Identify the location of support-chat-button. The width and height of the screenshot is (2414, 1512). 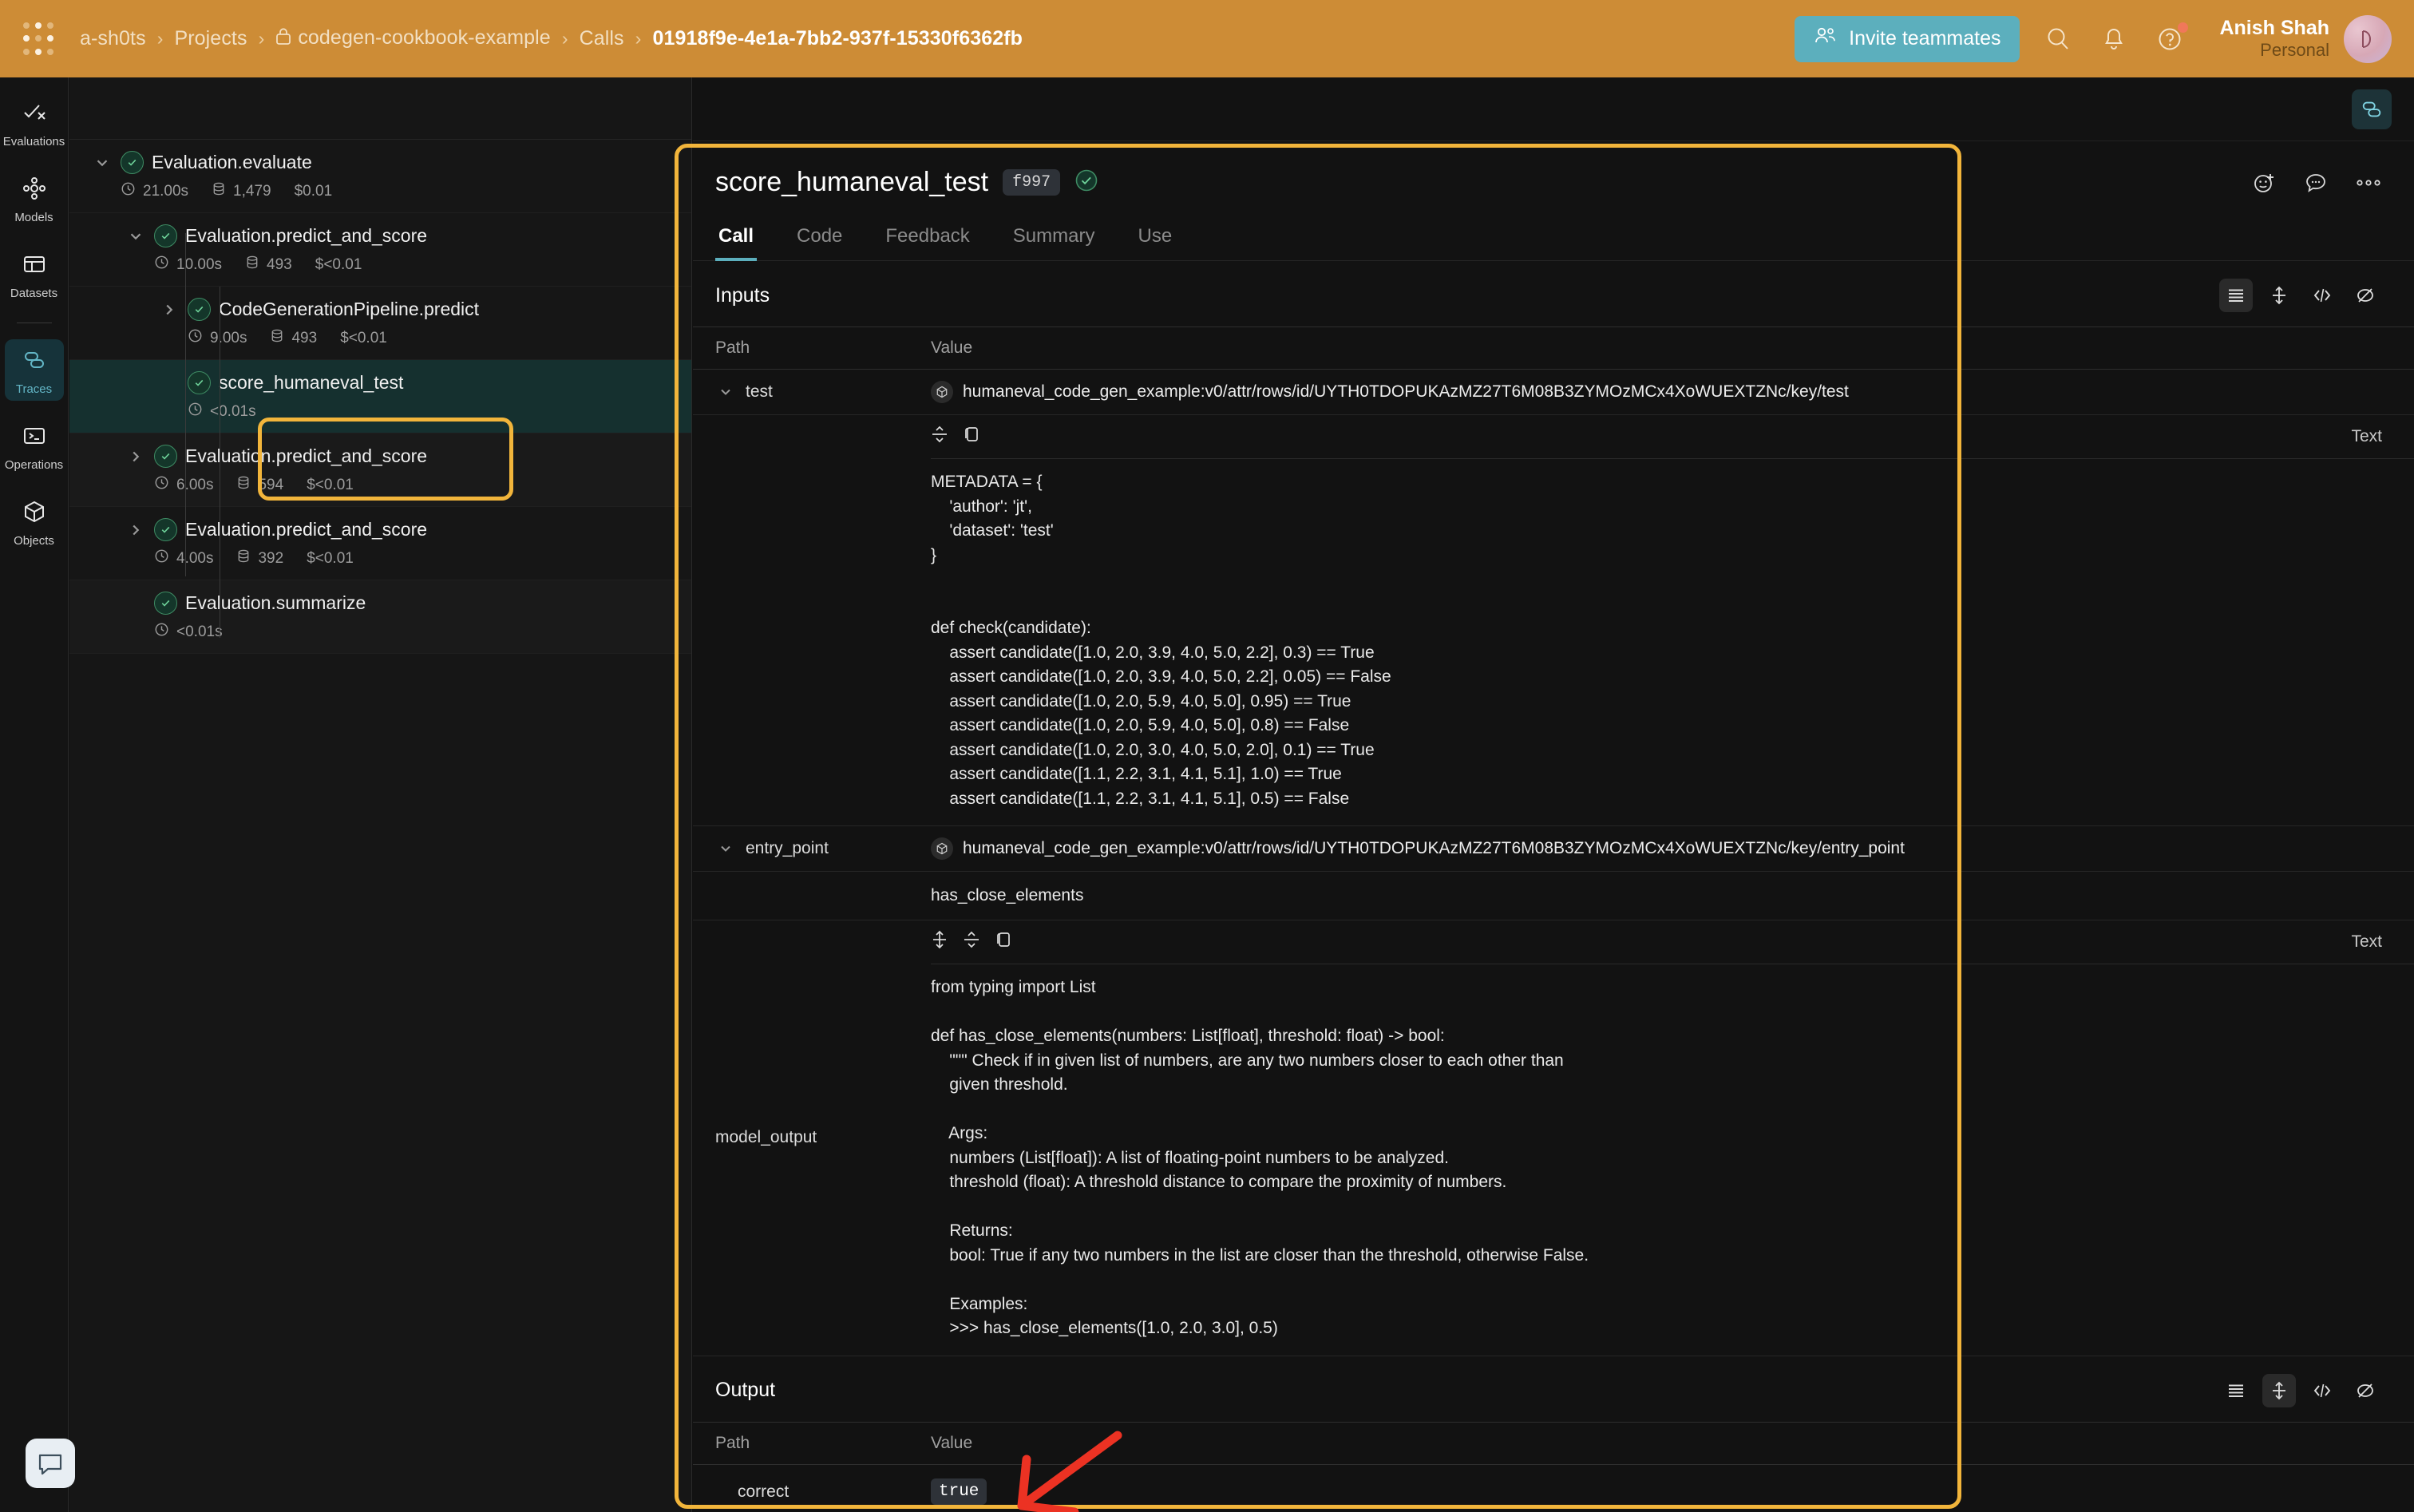
(50, 1463).